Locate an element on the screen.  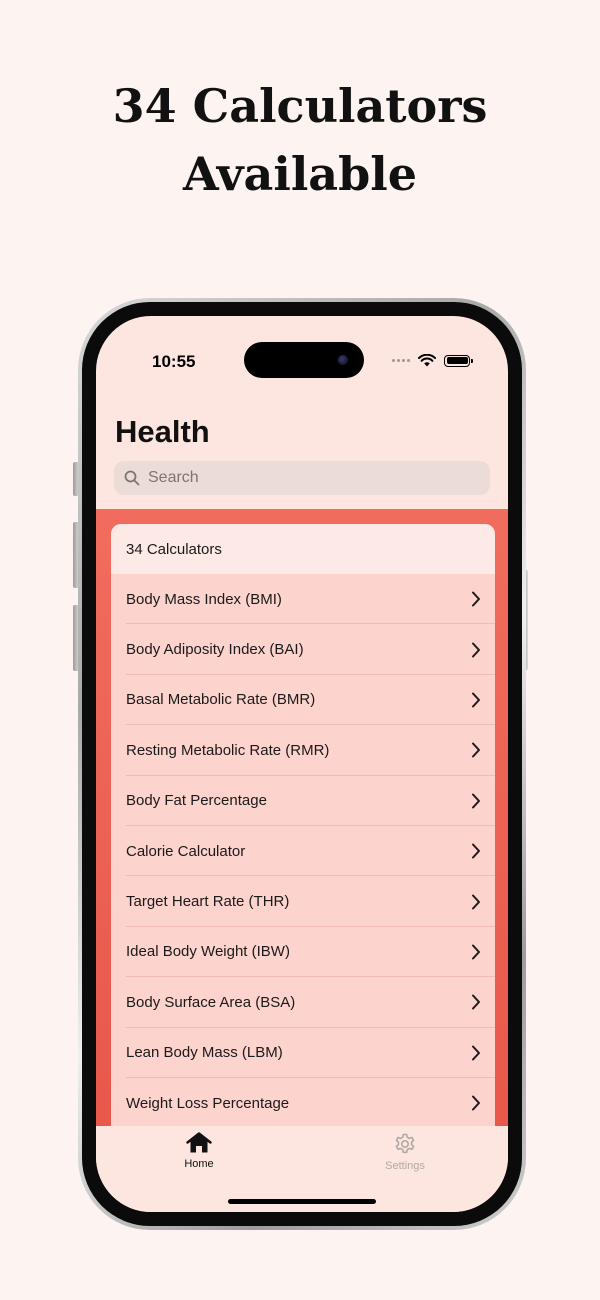
list-item-label: Basal Metabolic Rate (BMR) is located at coordinates (221, 700).